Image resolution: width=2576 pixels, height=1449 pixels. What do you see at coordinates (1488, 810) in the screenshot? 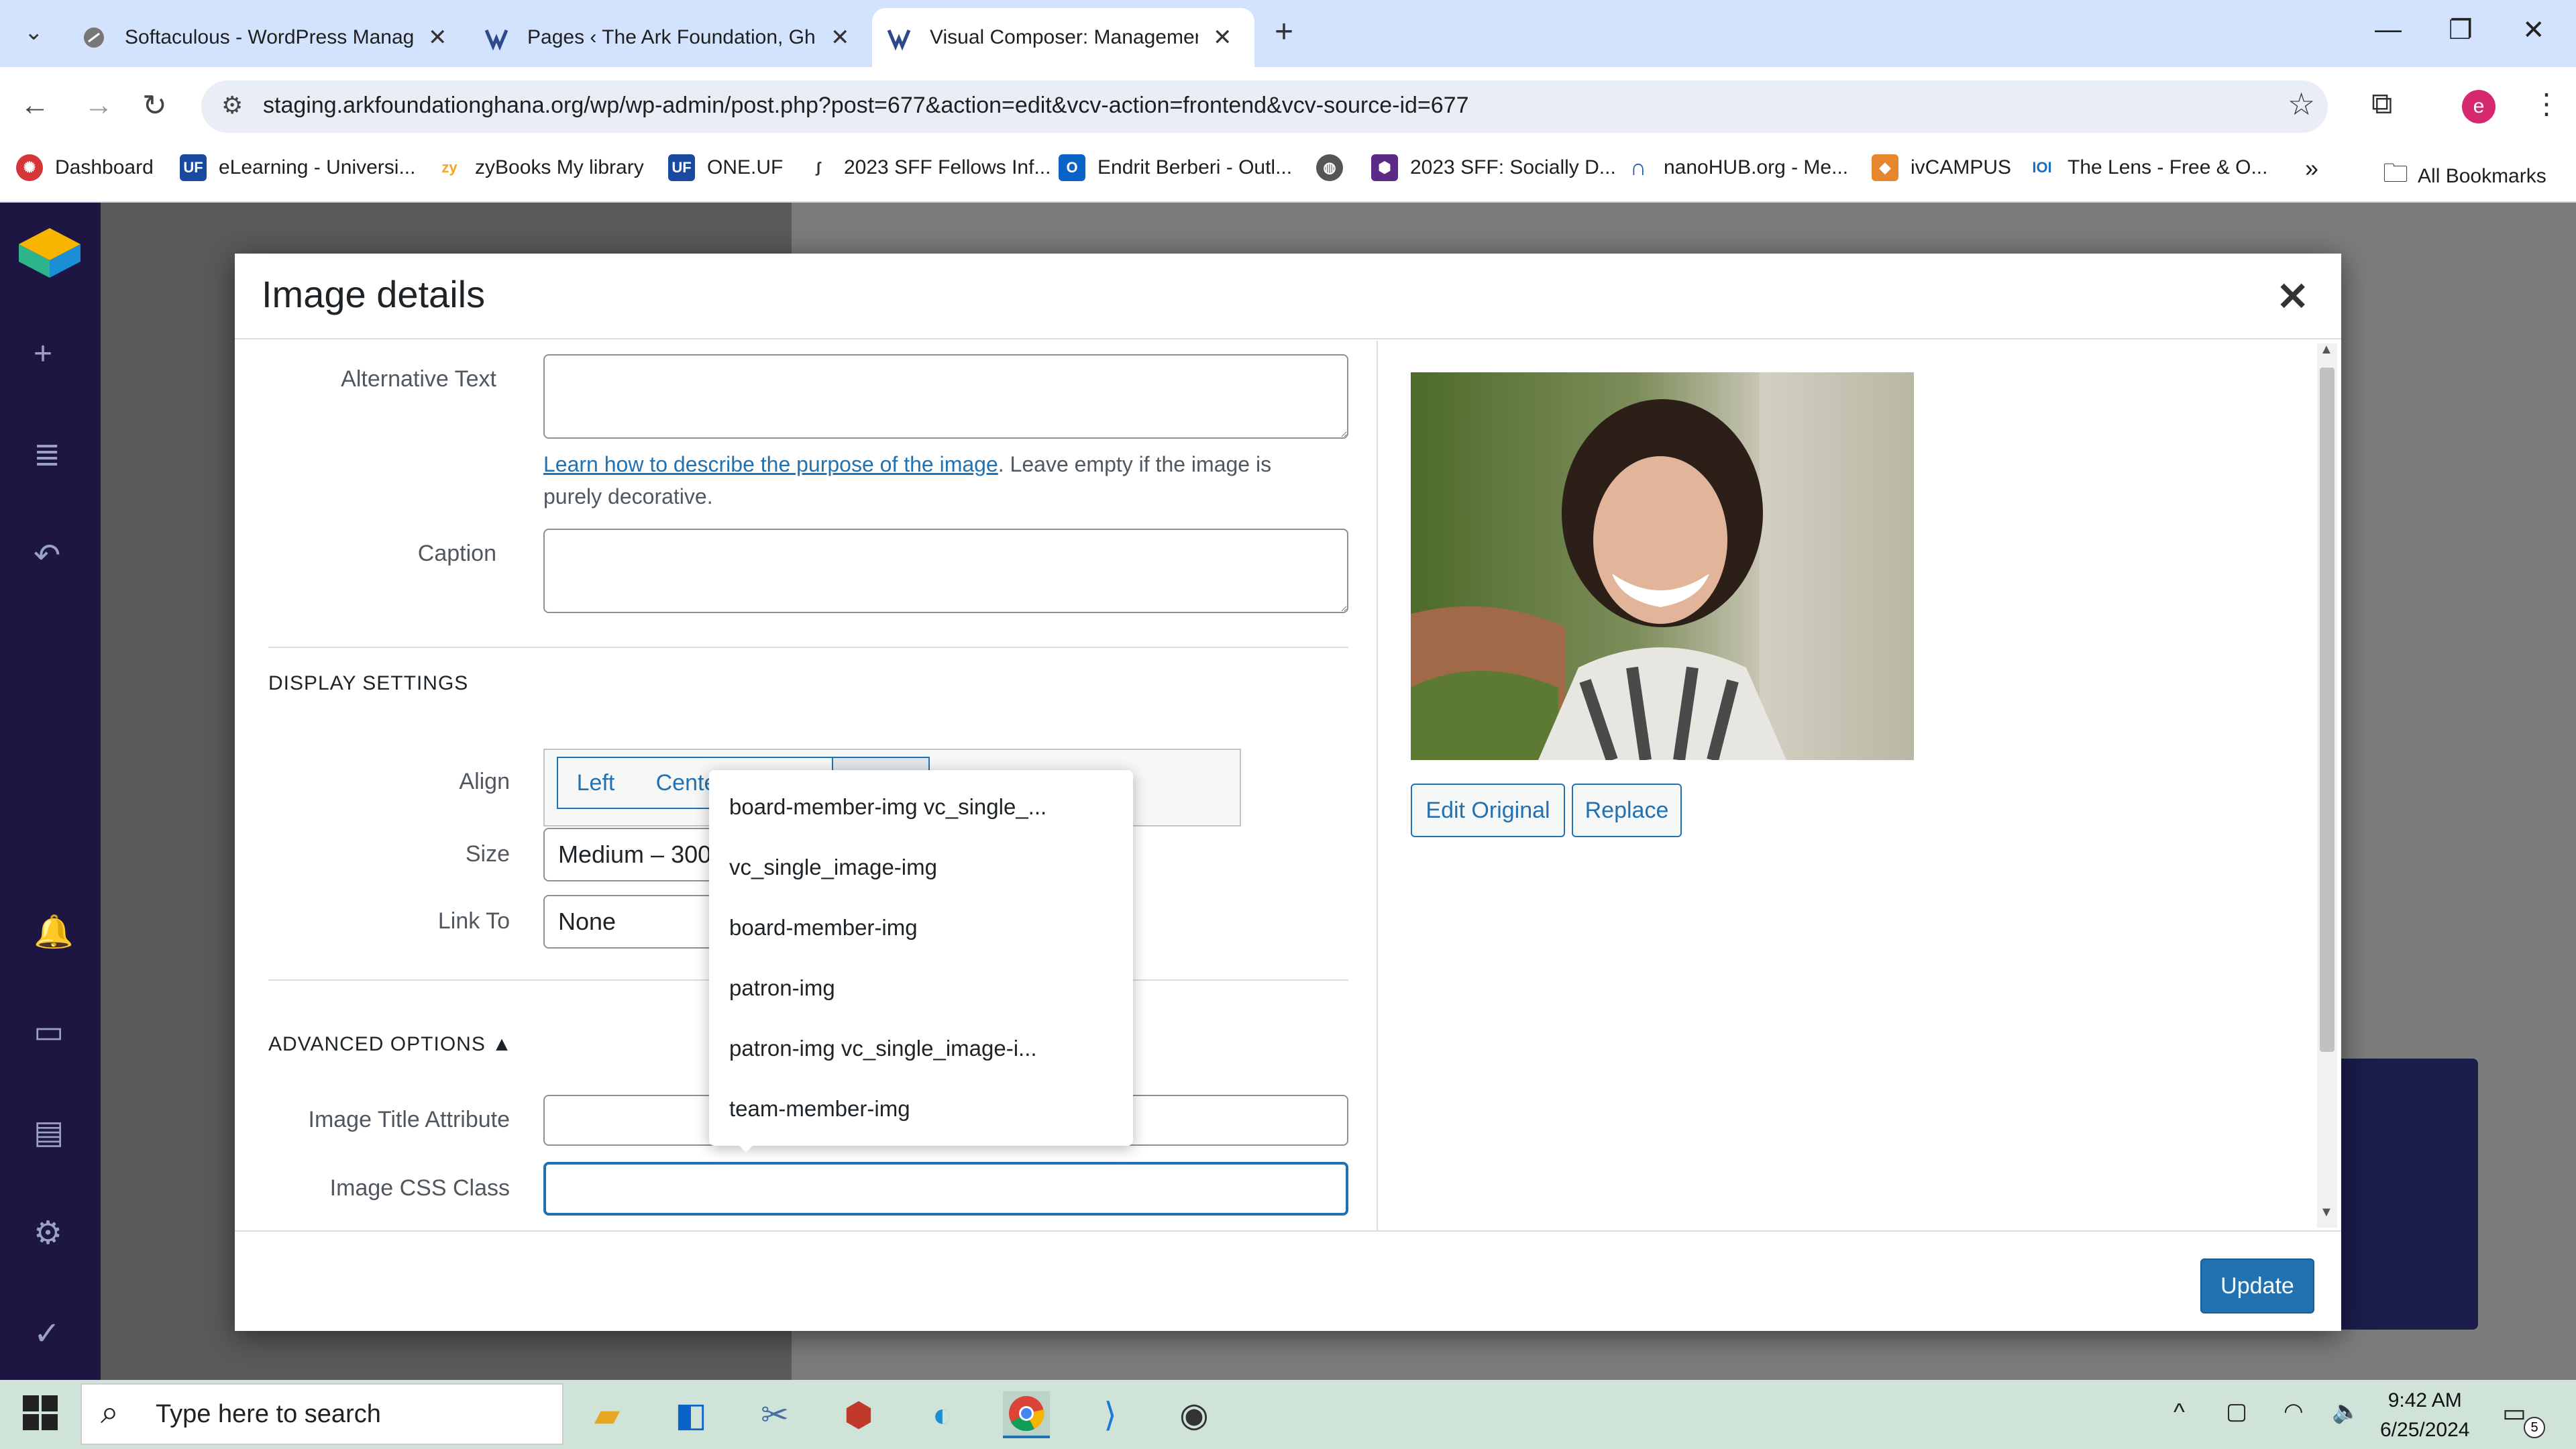
I see `edit-original-button: Edit Original` at bounding box center [1488, 810].